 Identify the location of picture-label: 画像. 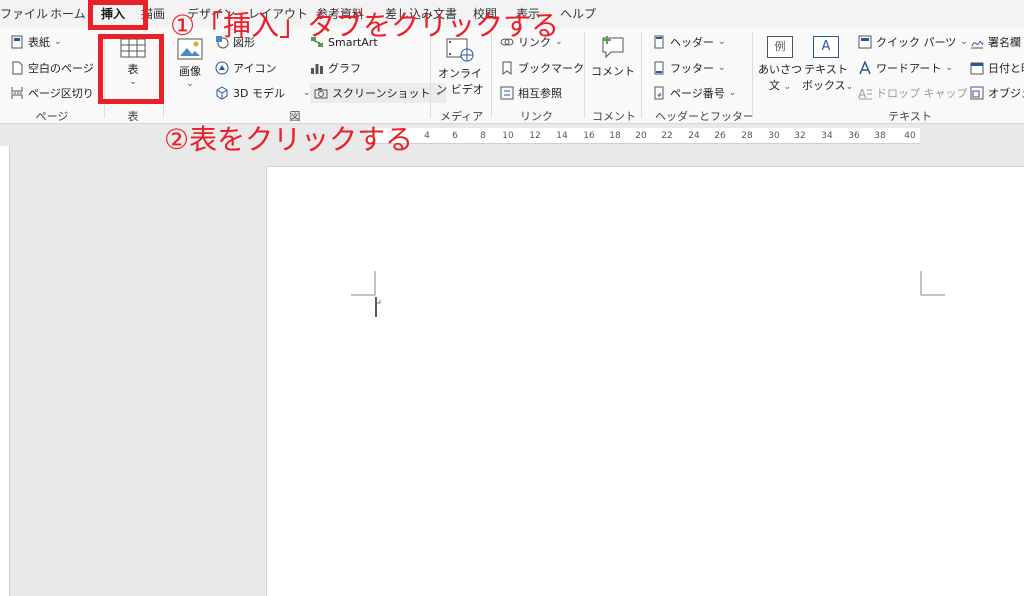
(190, 71).